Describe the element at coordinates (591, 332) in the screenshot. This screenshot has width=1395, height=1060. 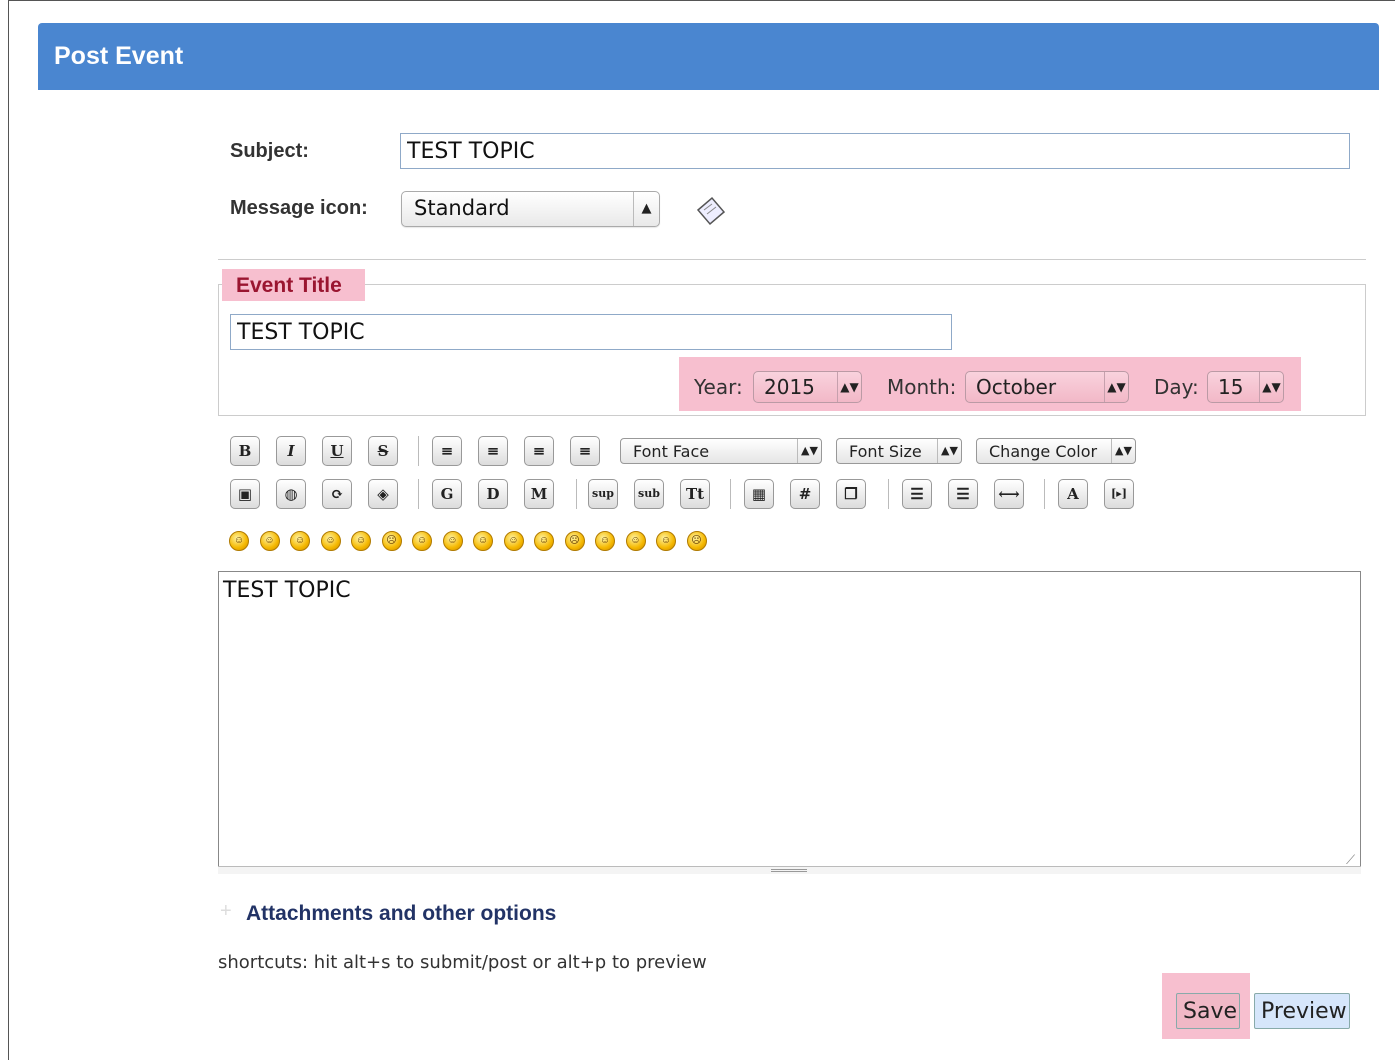
I see `event-title-input` at that location.